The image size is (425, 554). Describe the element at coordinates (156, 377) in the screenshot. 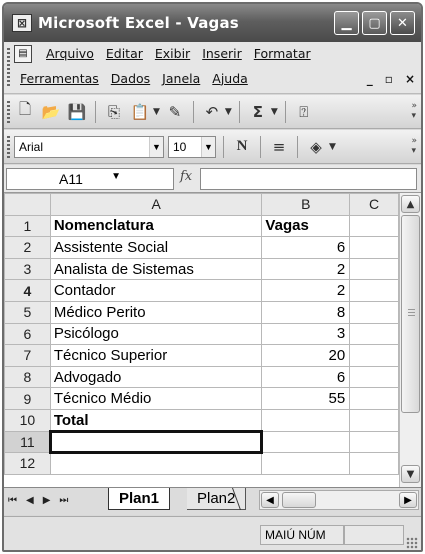

I see `cell-a8: Advogado` at that location.